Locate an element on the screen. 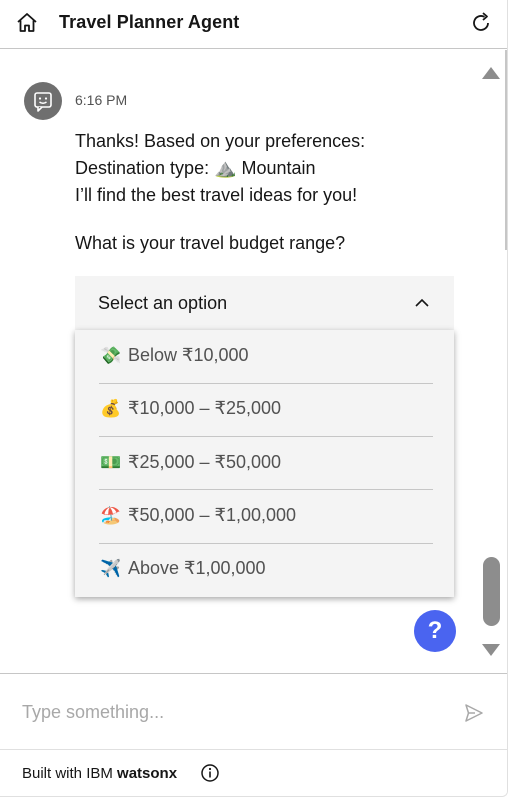  scroll-track is located at coordinates (506, 150).